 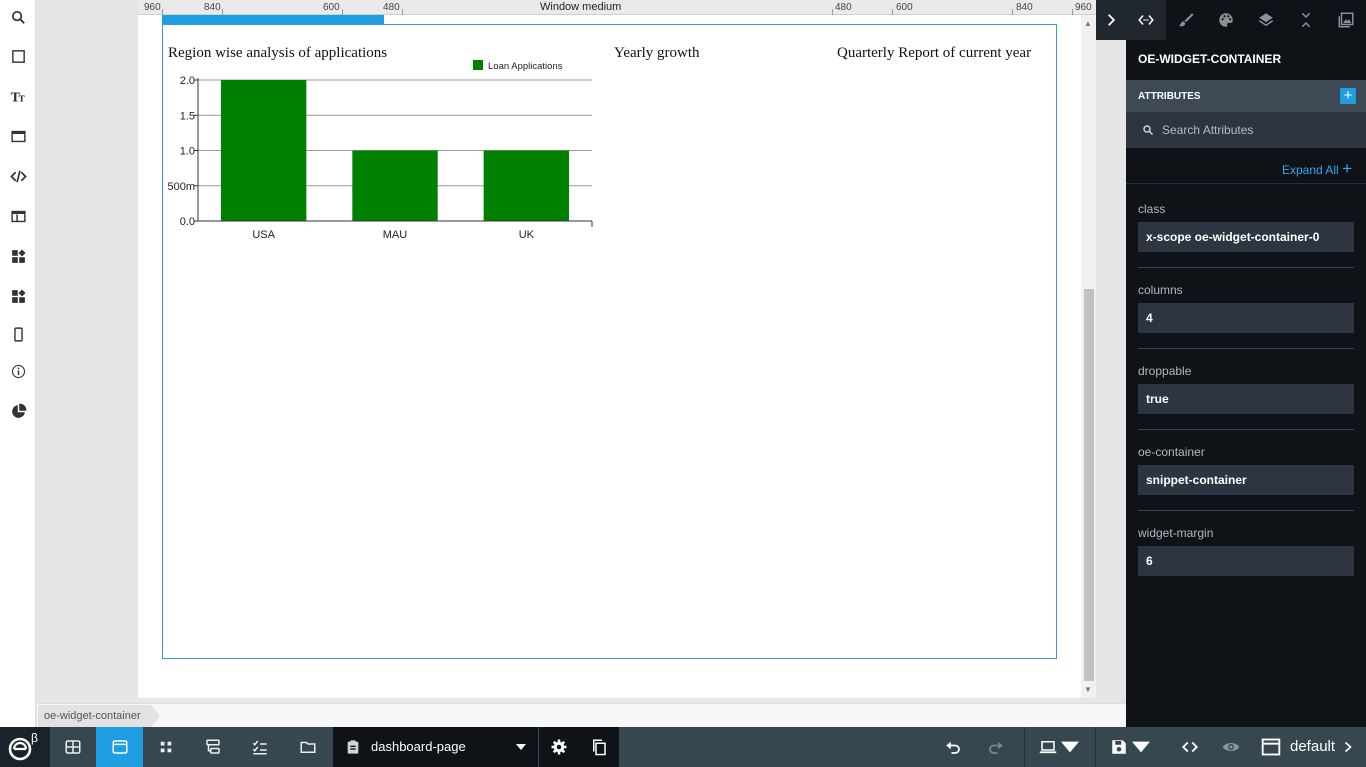 I want to click on x-tick-label: USA, so click(x=263, y=235).